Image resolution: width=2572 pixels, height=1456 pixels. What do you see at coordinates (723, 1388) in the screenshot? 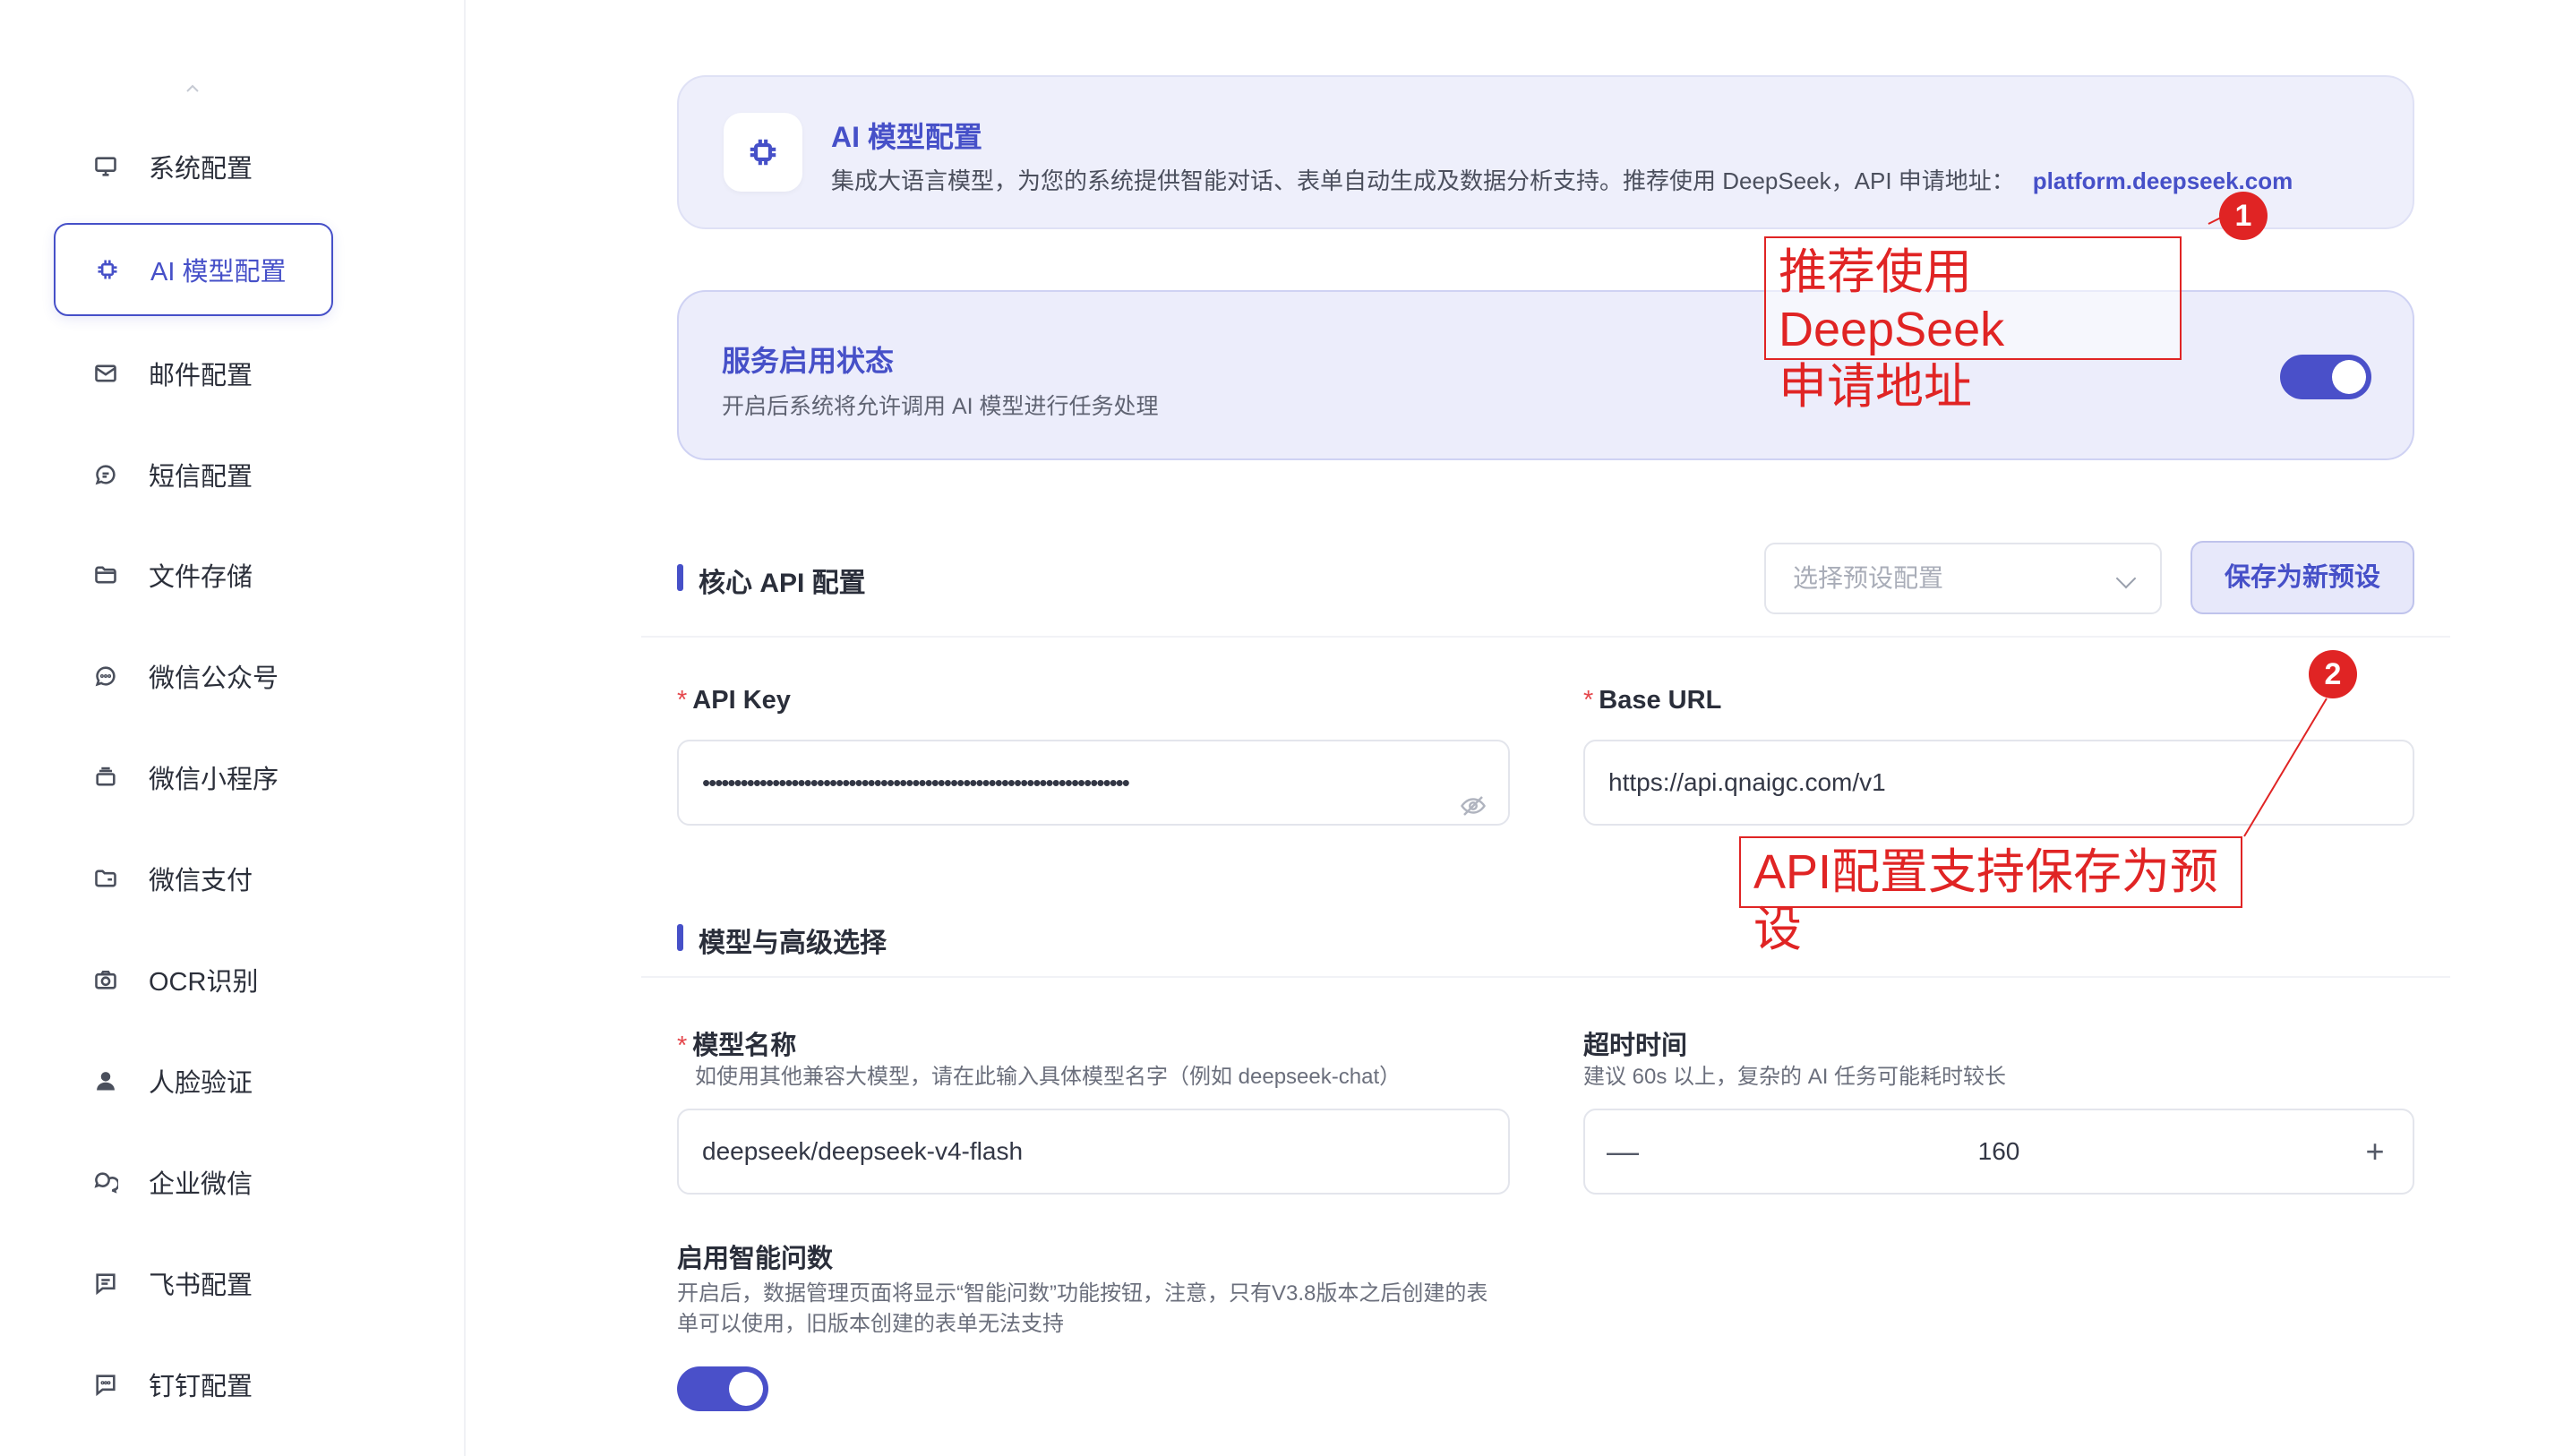
I see `smart-query-toggle` at bounding box center [723, 1388].